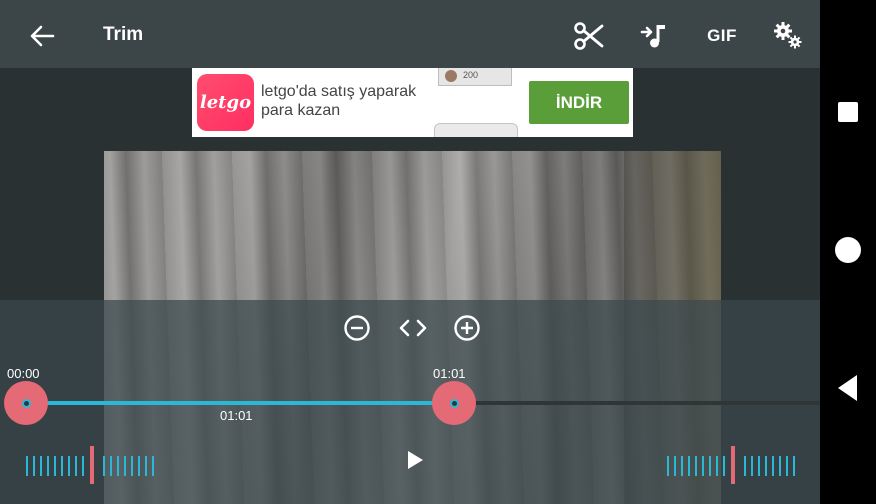  Describe the element at coordinates (451, 76) in the screenshot. I see `avatar` at that location.